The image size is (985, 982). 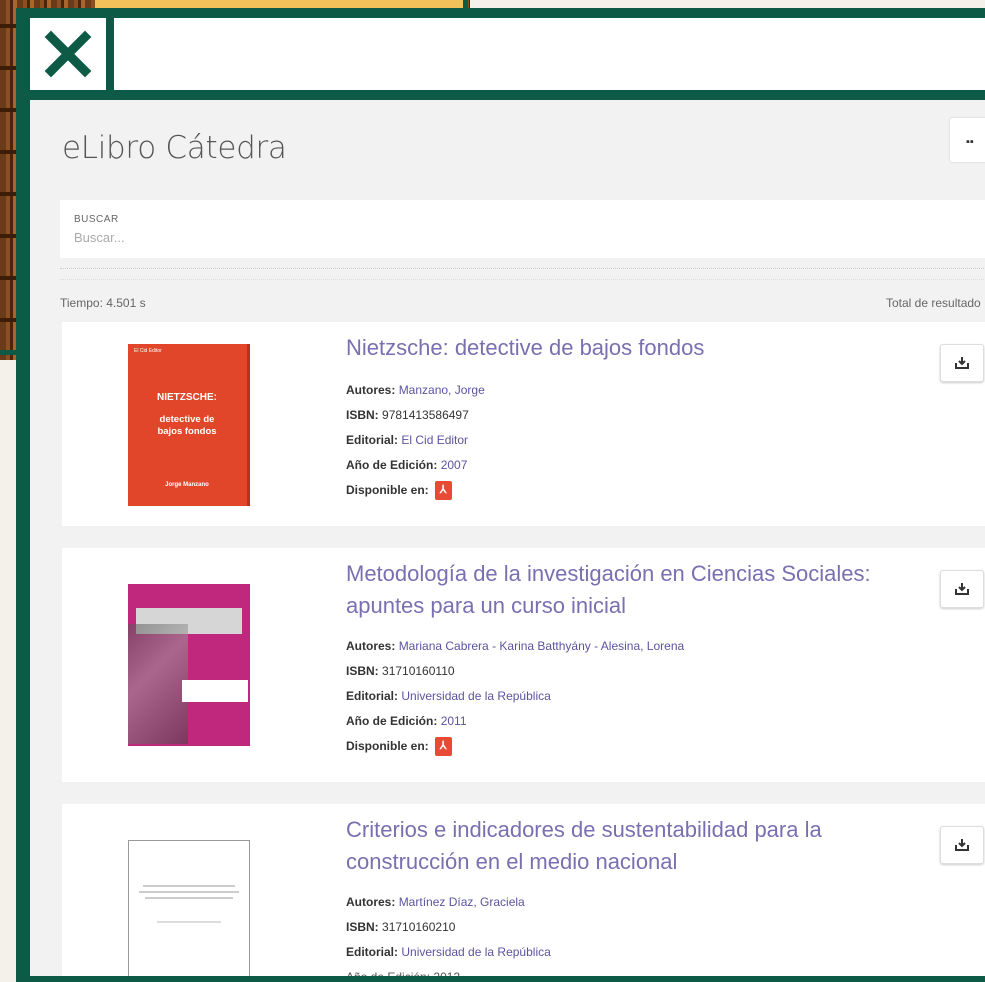 What do you see at coordinates (462, 902) in the screenshot?
I see `author-link: Martínez Díaz, Graciela` at bounding box center [462, 902].